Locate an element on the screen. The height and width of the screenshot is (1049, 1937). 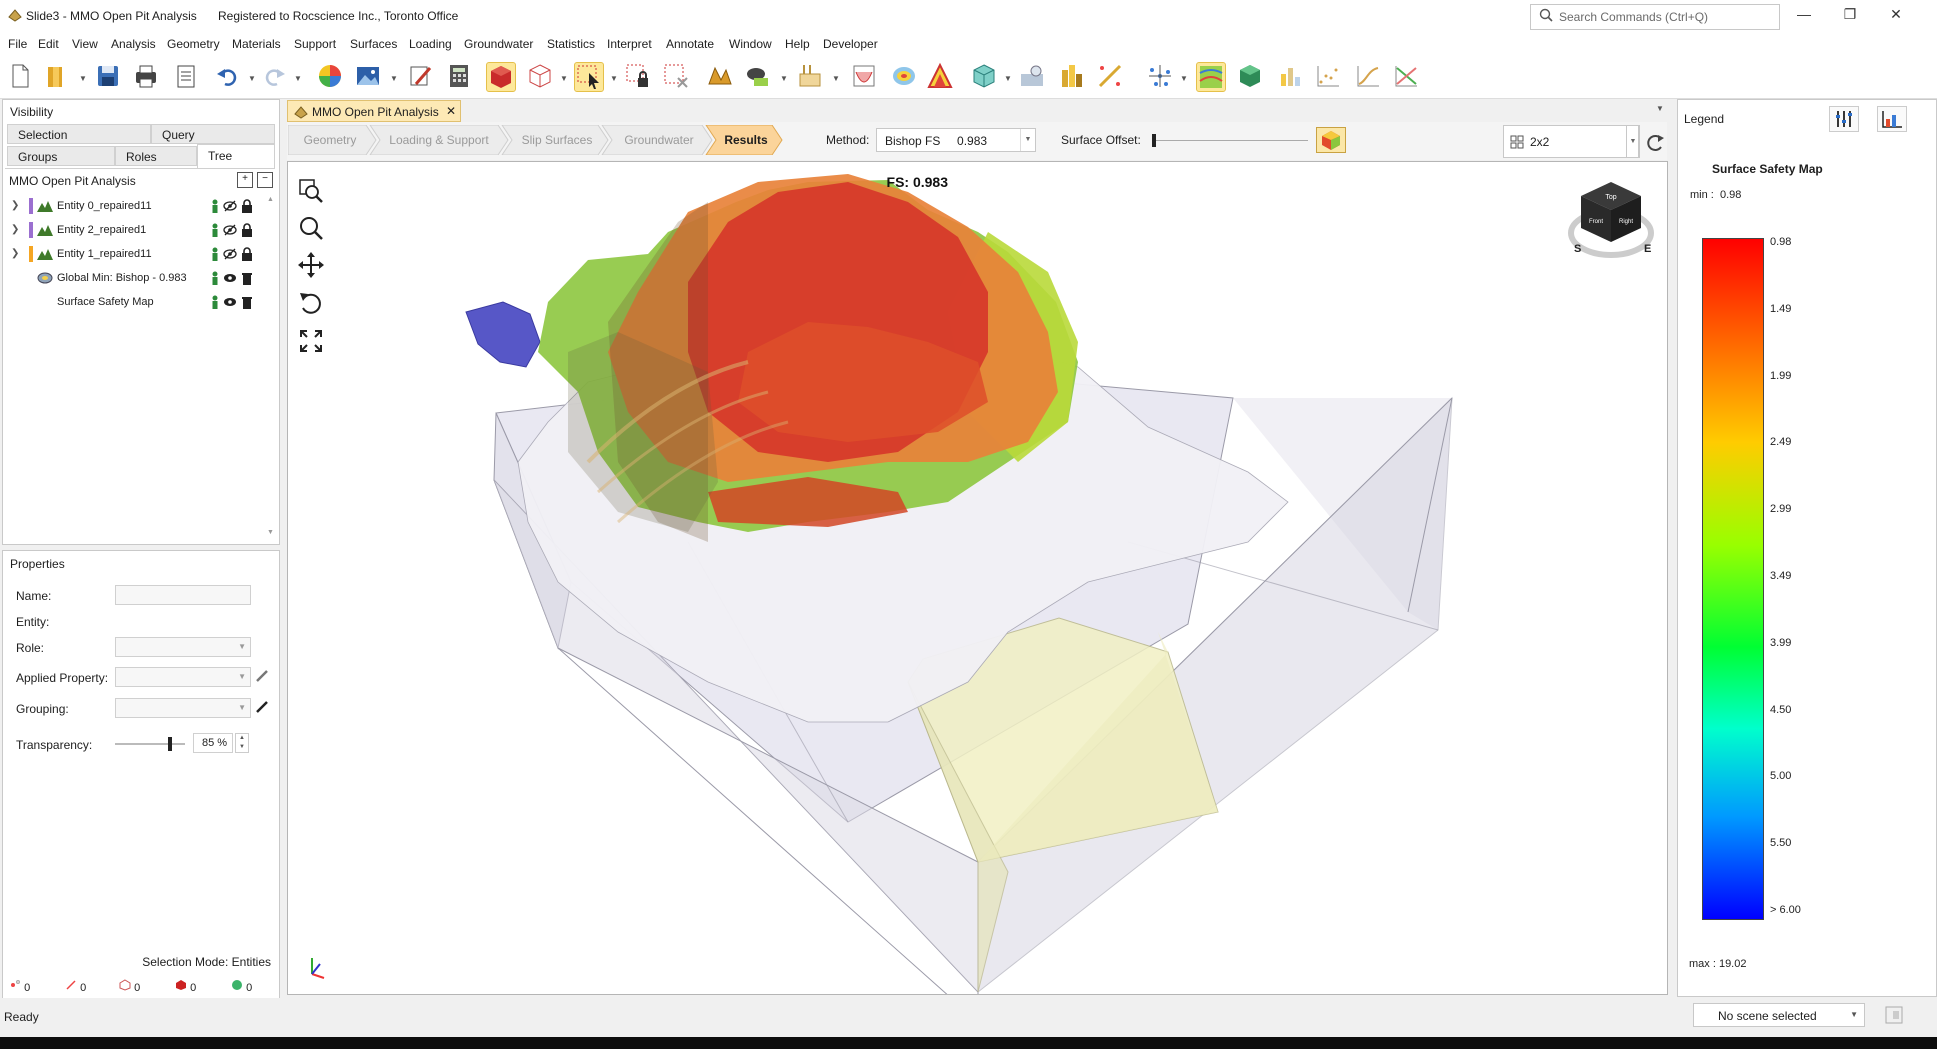
points-dropdown-icon: ▼ is located at coordinates (1184, 78).